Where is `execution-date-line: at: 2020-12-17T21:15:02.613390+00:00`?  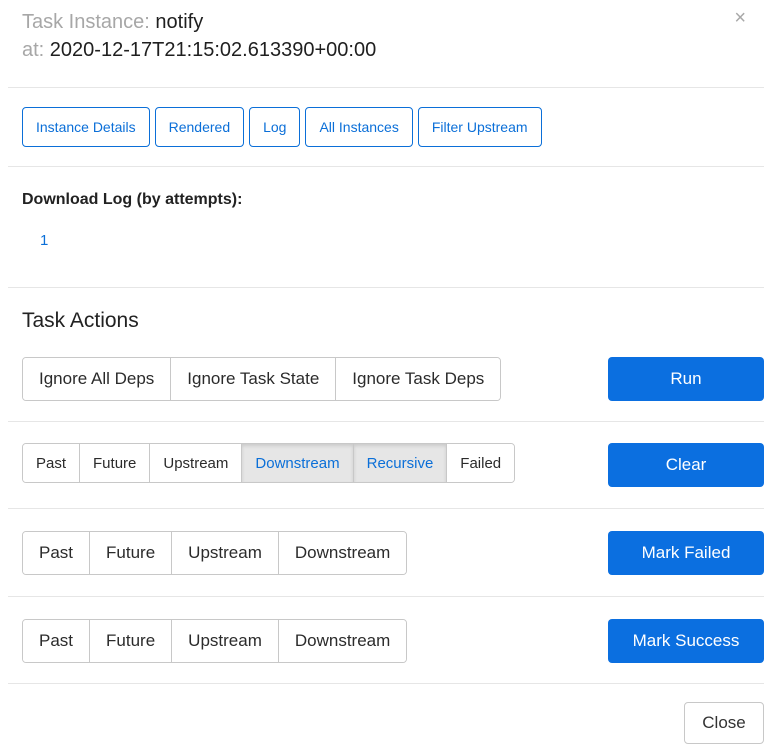 execution-date-line: at: 2020-12-17T21:15:02.613390+00:00 is located at coordinates (199, 50).